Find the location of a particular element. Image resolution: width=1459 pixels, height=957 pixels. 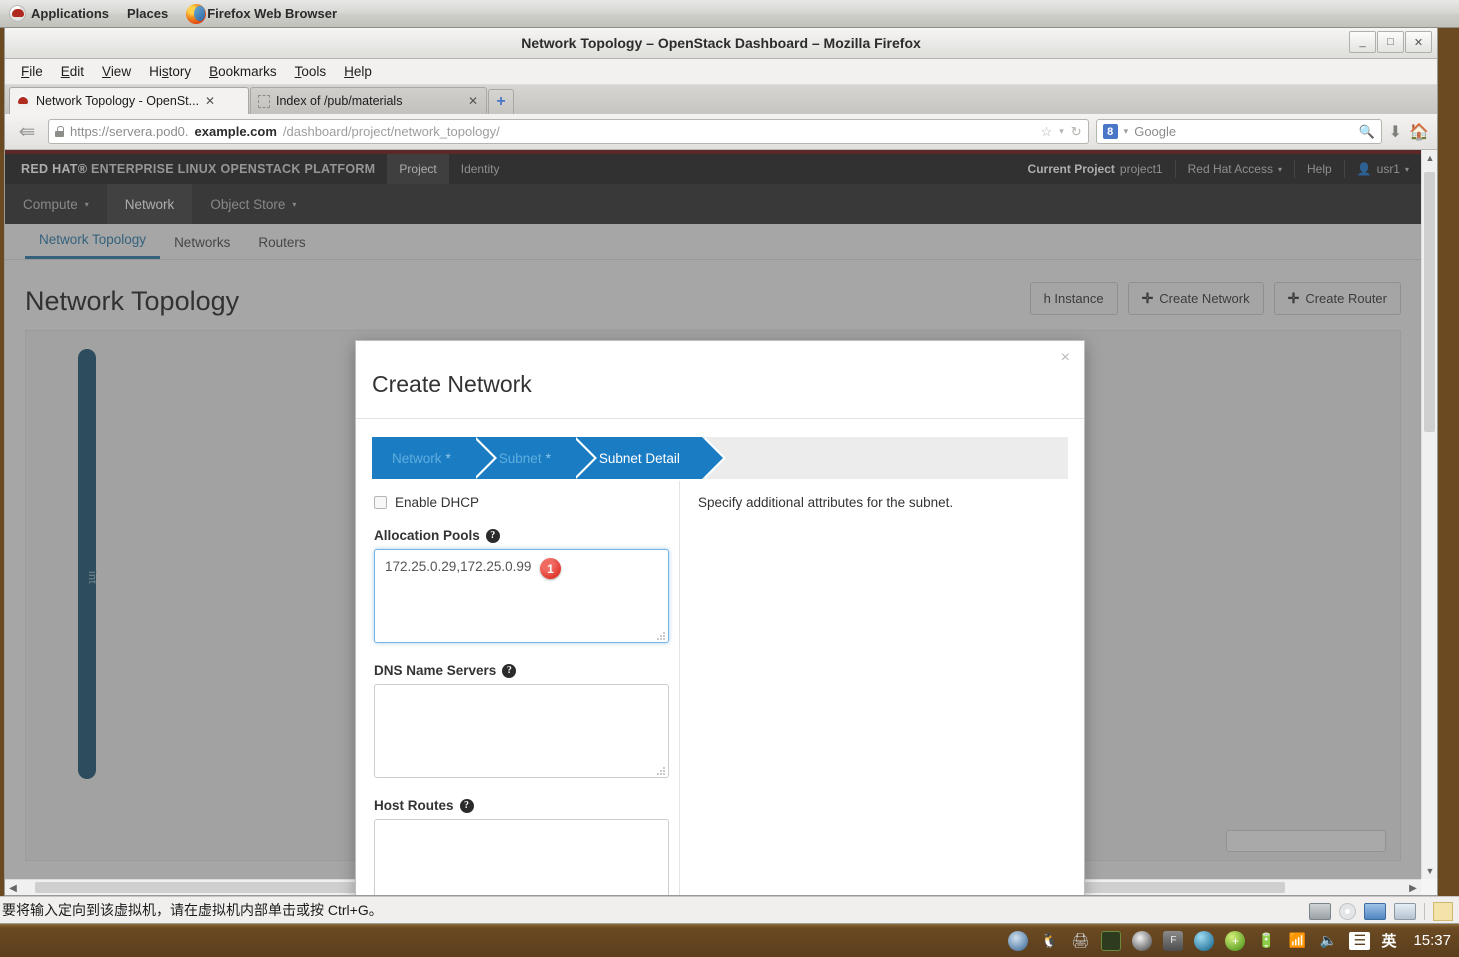

menu-history: History is located at coordinates (170, 71).